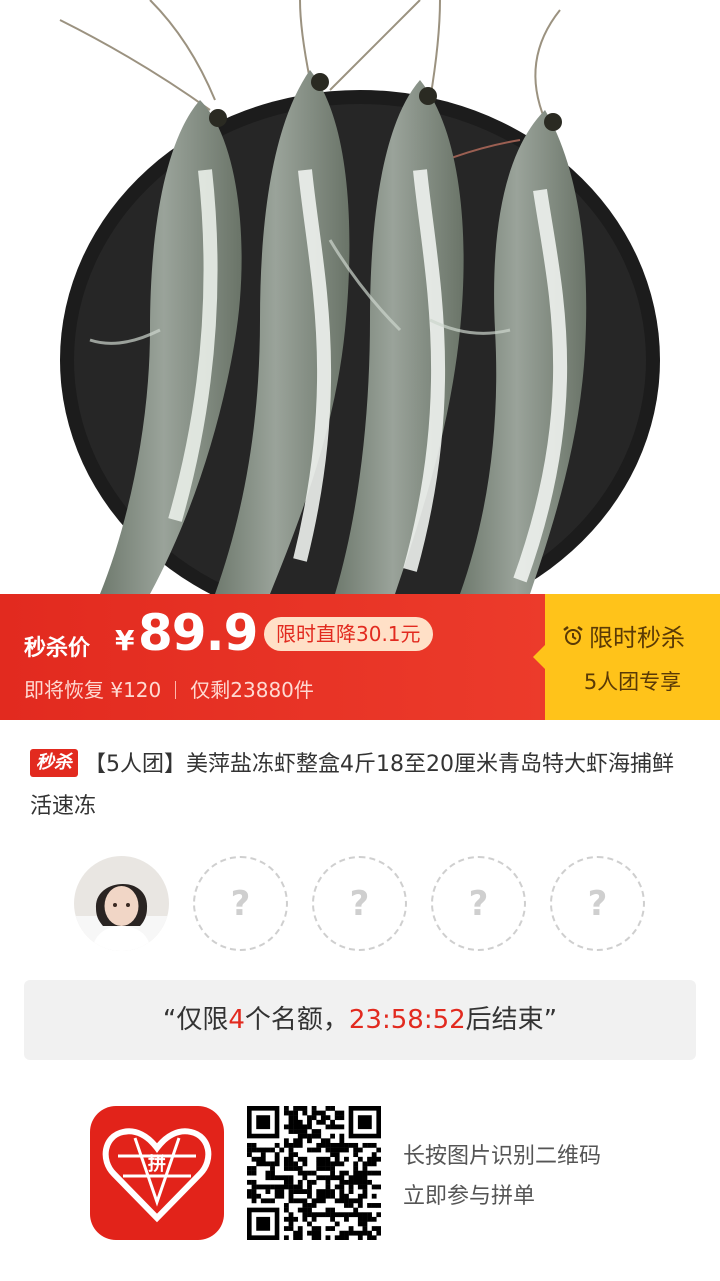 This screenshot has height=1281, width=720. Describe the element at coordinates (632, 682) in the screenshot. I see `group-exclusive-label: 5人团专享` at that location.